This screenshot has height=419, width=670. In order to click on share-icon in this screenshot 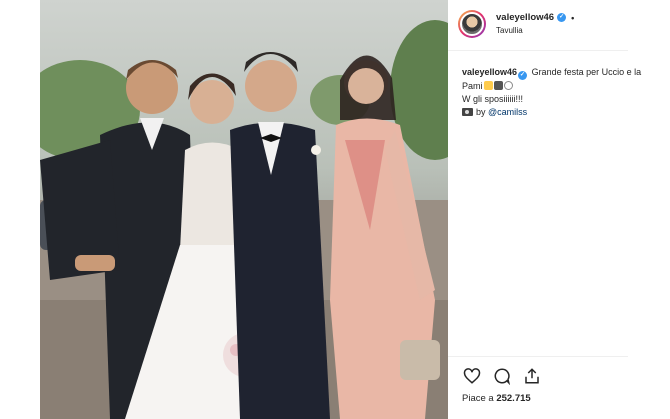, I will do `click(532, 376)`.